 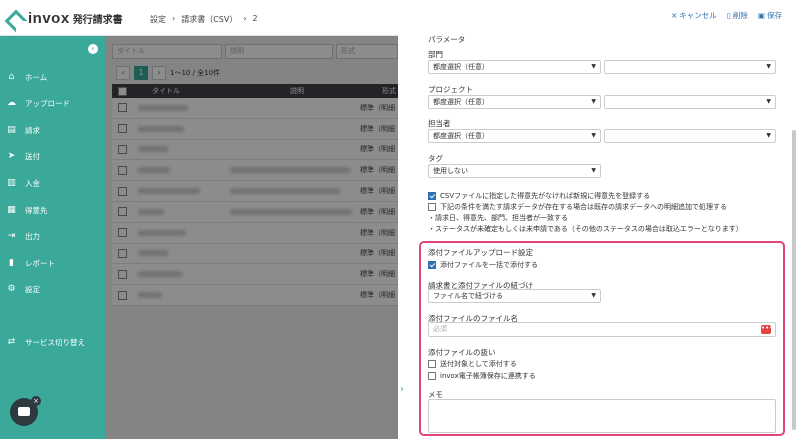 What do you see at coordinates (36, 210) in the screenshot?
I see `sidebar-item-label: 得意先` at bounding box center [36, 210].